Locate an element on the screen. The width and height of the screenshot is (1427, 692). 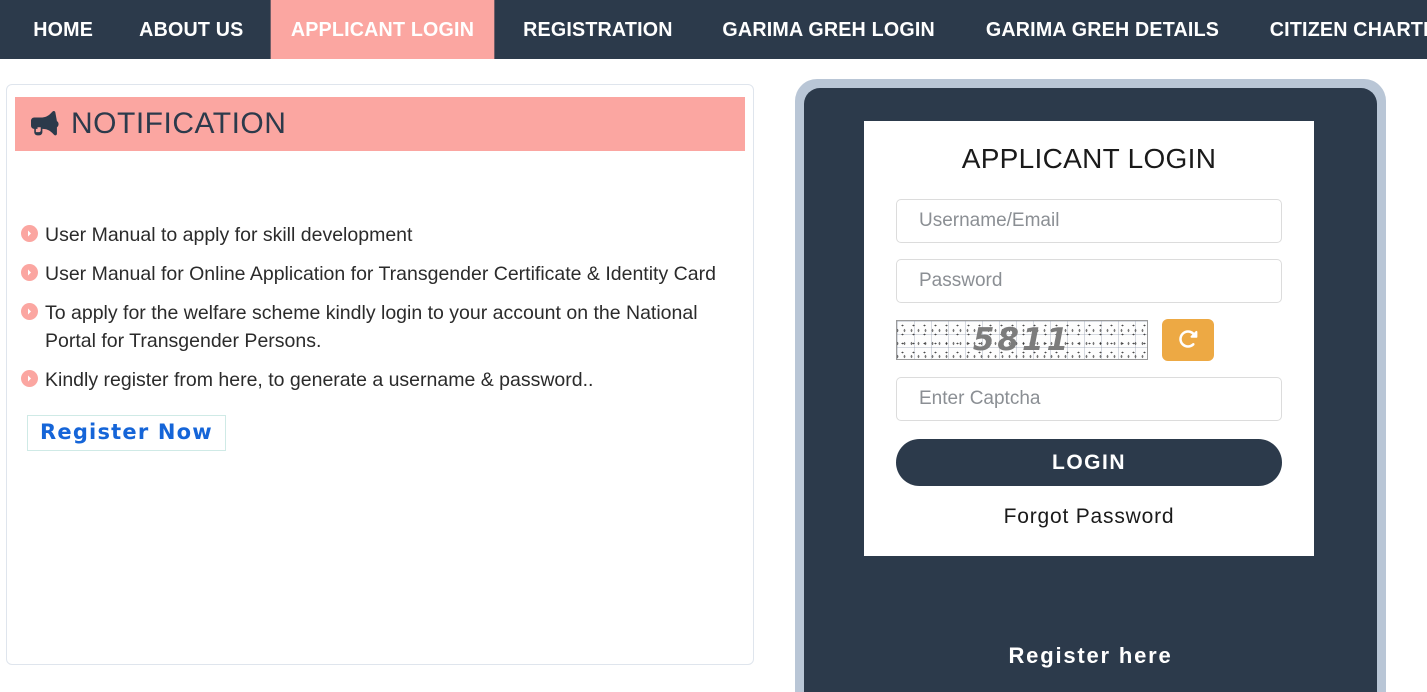
nav-item-applicant-login: APPLICANT LOGIN is located at coordinates (382, 29).